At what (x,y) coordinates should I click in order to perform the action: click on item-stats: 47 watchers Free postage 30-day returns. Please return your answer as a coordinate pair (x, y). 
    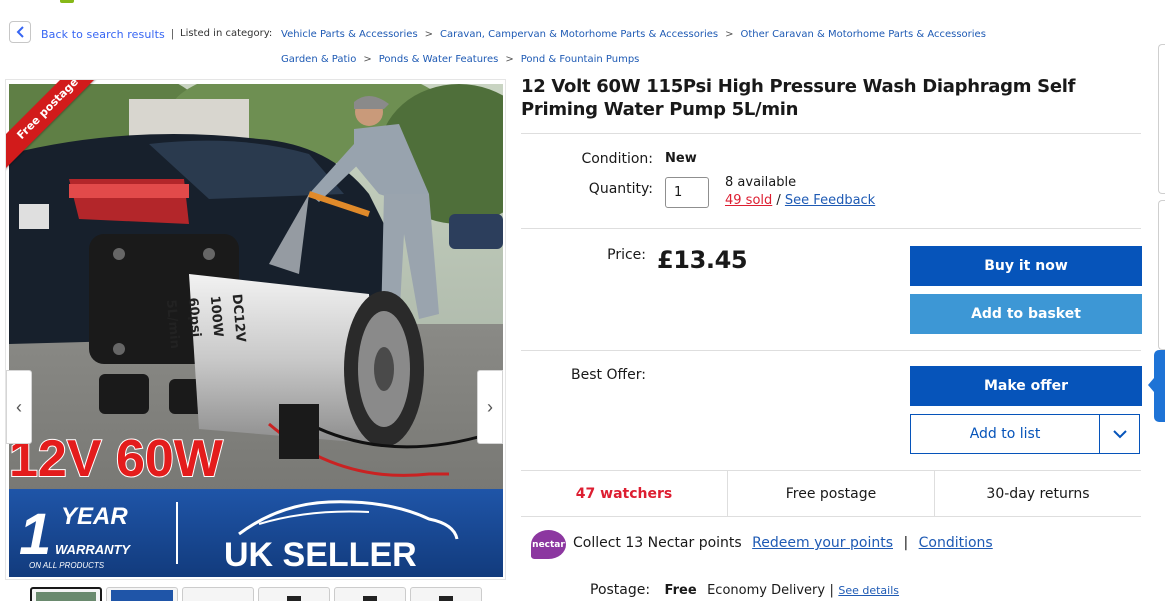
    Looking at the image, I should click on (831, 493).